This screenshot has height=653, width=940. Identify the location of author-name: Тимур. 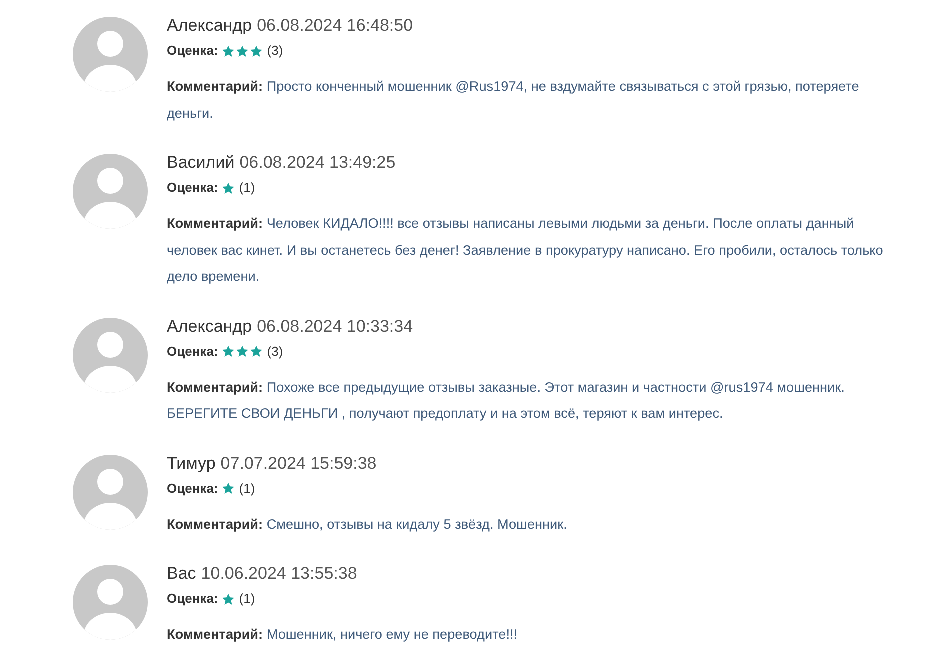
(191, 463).